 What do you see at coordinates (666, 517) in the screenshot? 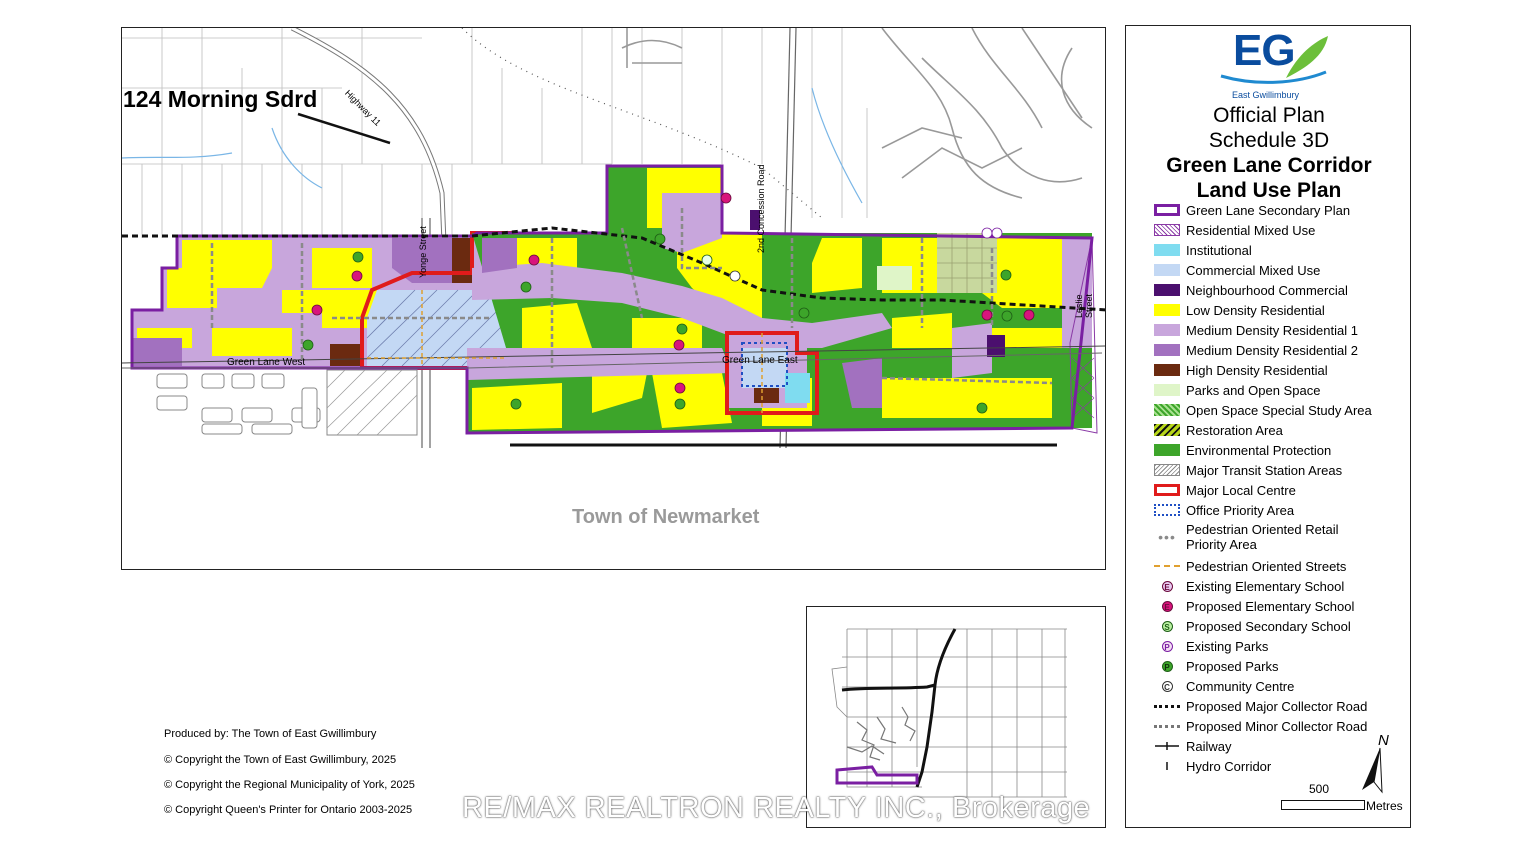
I see `town-of-newmarket-label: Town of Newmarket` at bounding box center [666, 517].